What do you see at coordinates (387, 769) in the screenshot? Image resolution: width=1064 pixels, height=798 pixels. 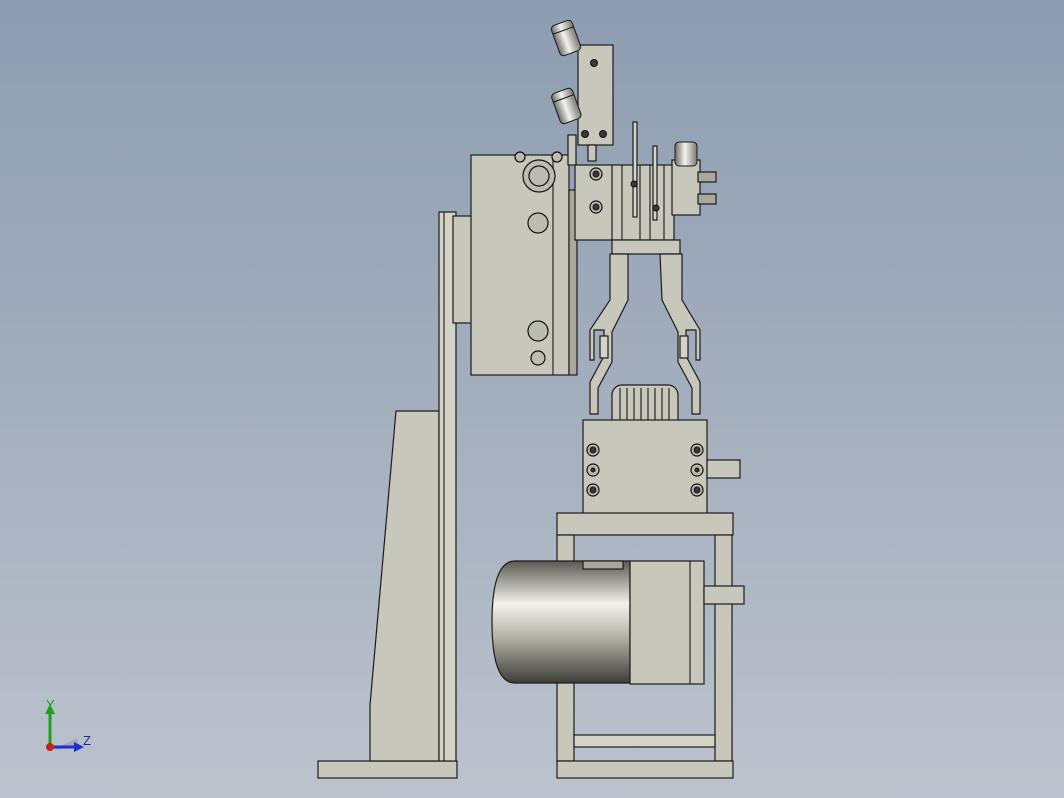 I see `base-plate` at bounding box center [387, 769].